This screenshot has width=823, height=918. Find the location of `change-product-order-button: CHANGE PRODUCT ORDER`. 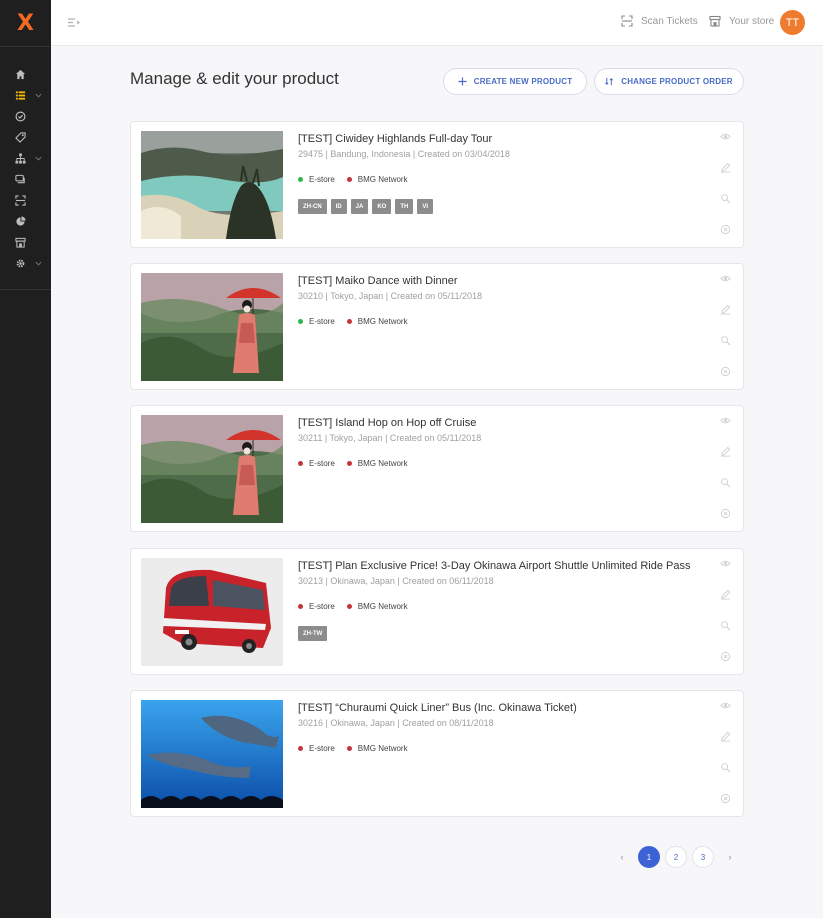

change-product-order-button: CHANGE PRODUCT ORDER is located at coordinates (669, 81).